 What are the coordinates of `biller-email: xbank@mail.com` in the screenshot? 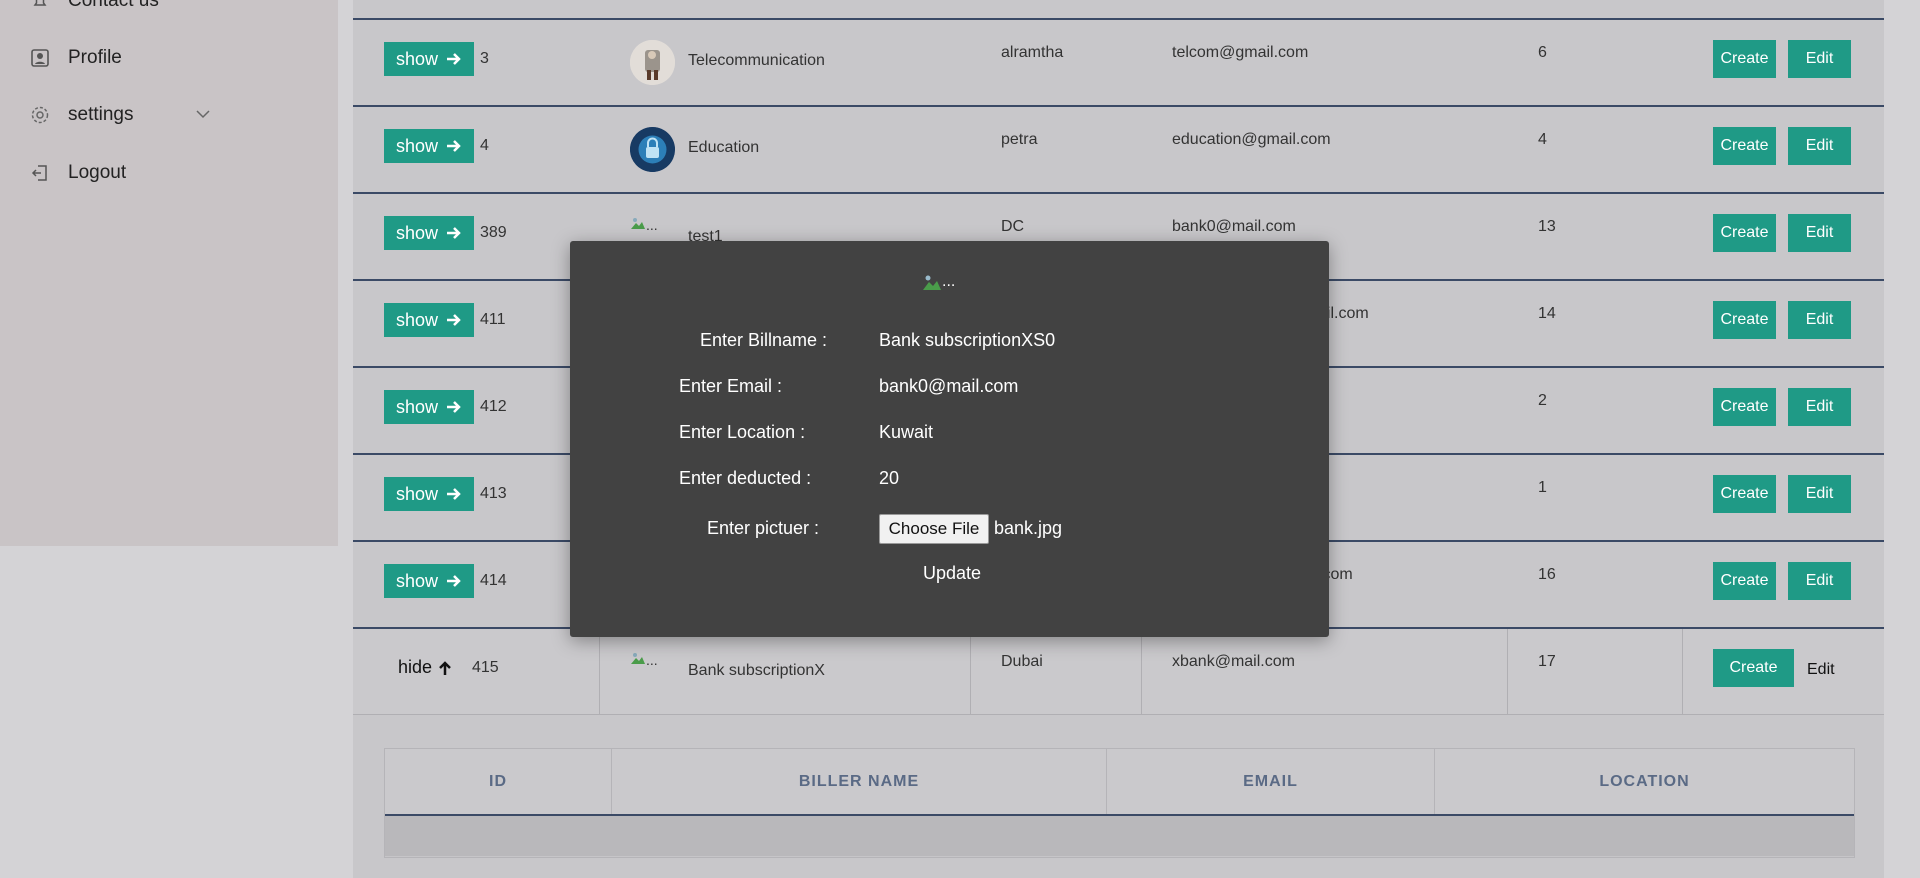 It's located at (1233, 661).